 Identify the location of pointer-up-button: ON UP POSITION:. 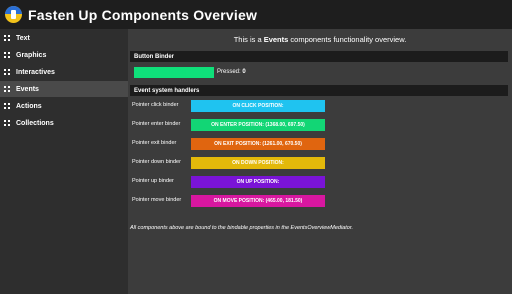
(258, 182).